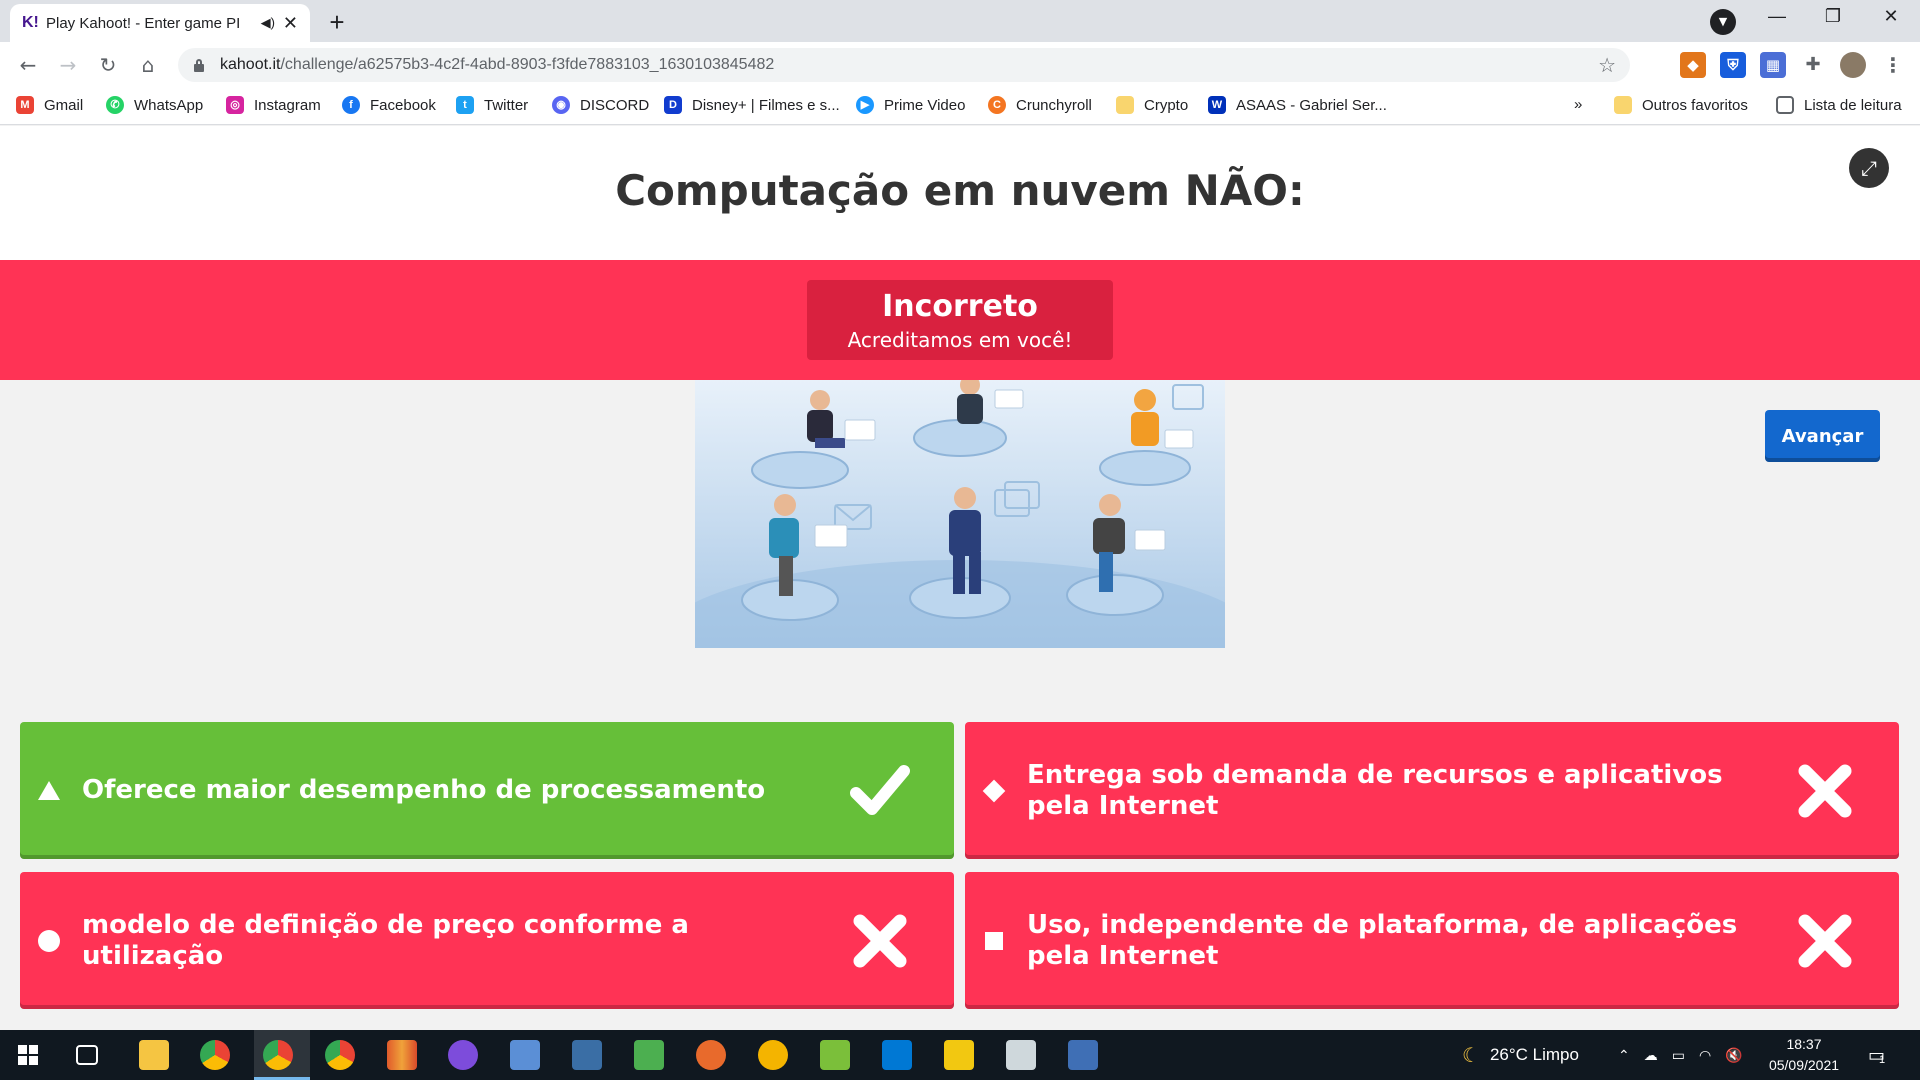 Image resolution: width=1920 pixels, height=1080 pixels. I want to click on volume-muted-icon: 🔇, so click(1733, 1055).